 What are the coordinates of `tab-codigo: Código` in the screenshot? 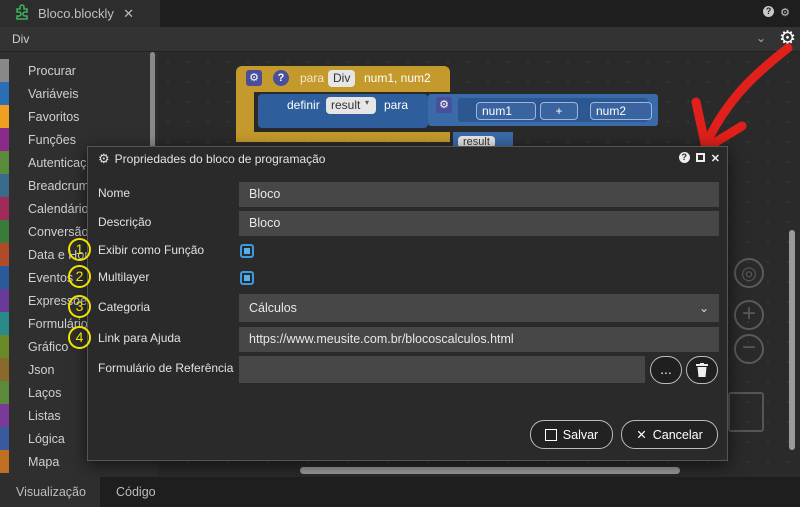 It's located at (136, 492).